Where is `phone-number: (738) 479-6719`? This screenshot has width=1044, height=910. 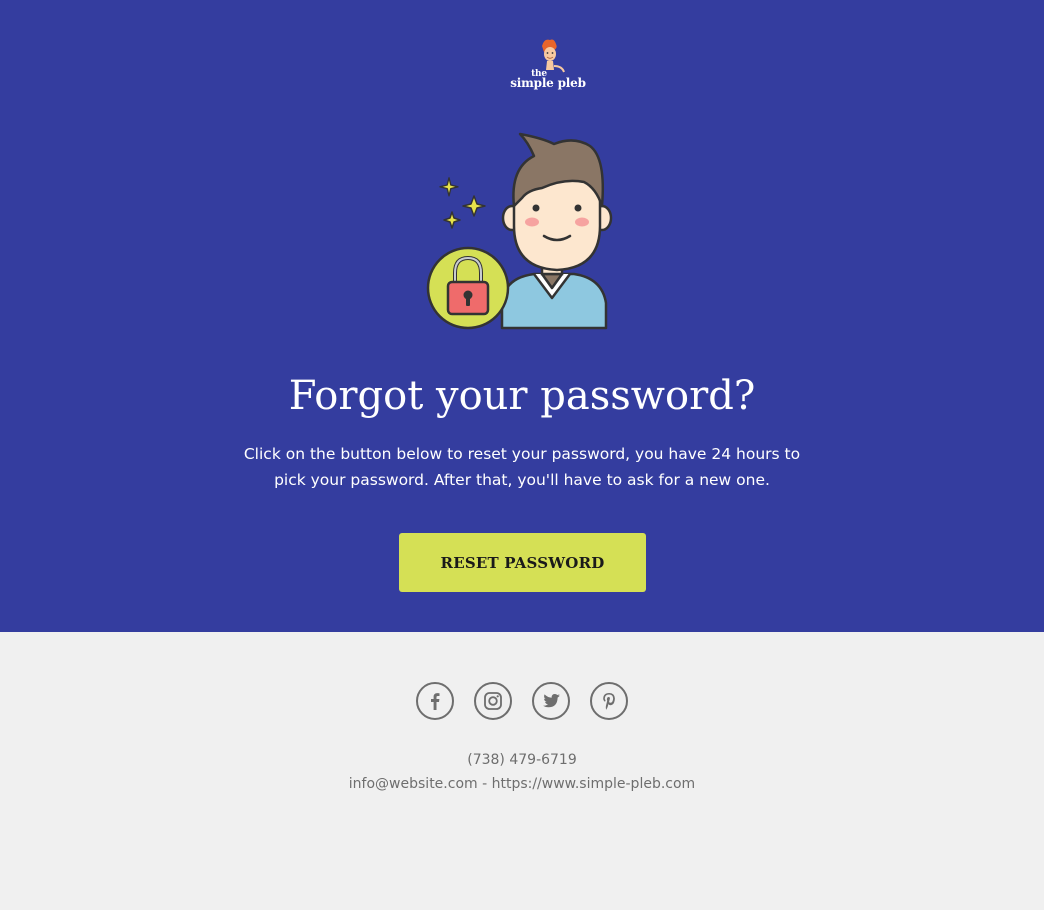
phone-number: (738) 479-6719 is located at coordinates (522, 760).